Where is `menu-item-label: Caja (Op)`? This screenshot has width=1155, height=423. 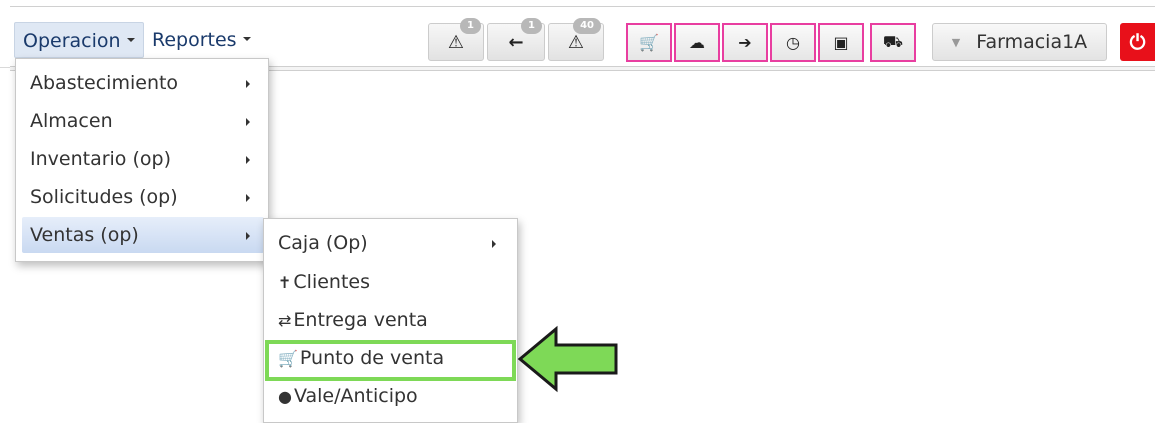
menu-item-label: Caja (Op) is located at coordinates (323, 243).